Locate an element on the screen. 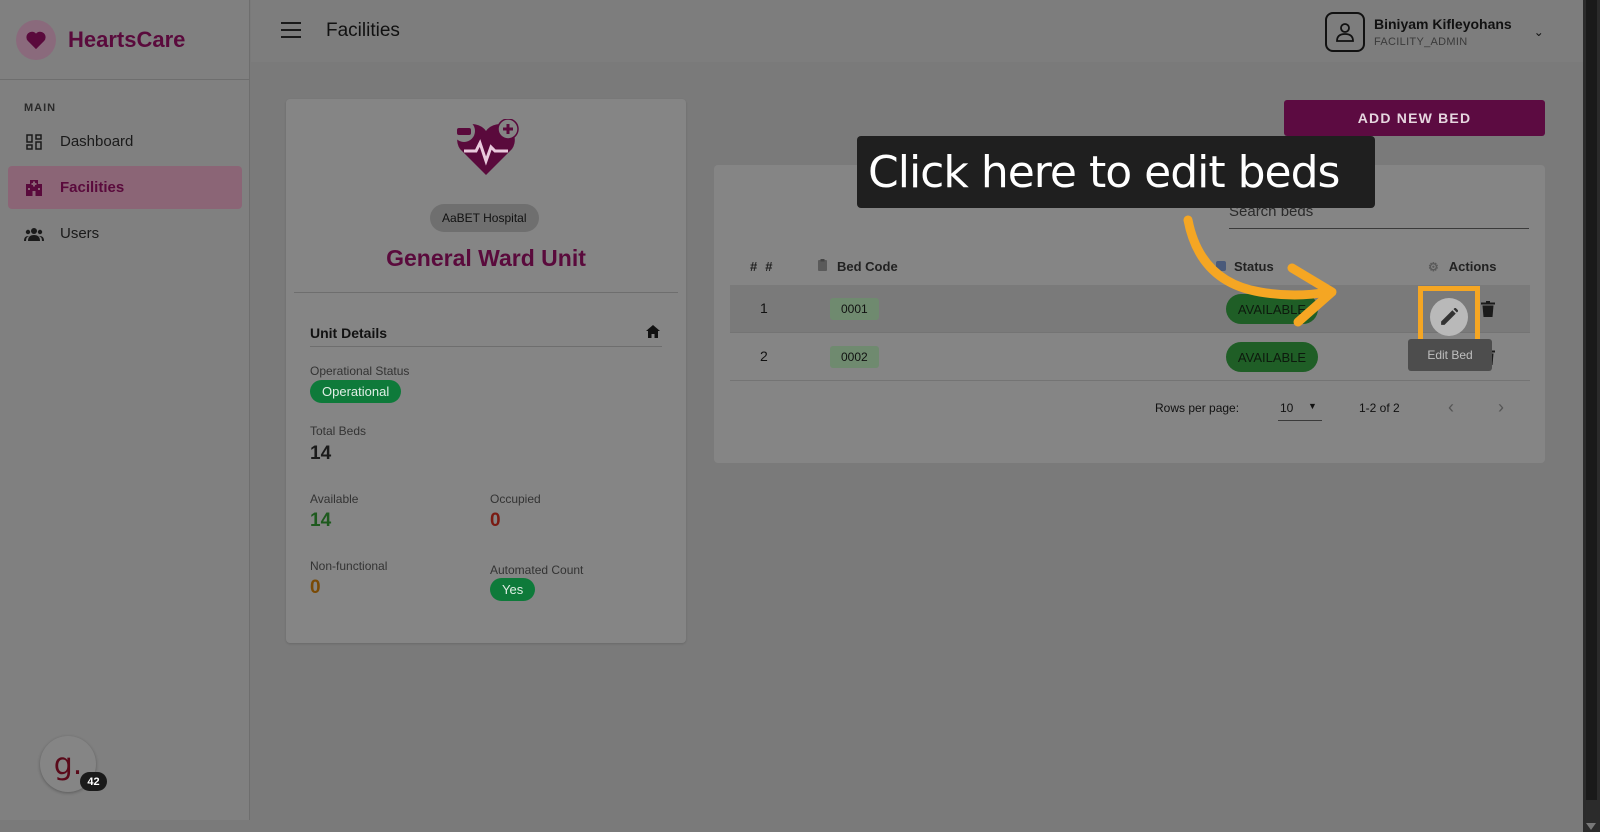 The image size is (1600, 832). menu-icon is located at coordinates (291, 30).